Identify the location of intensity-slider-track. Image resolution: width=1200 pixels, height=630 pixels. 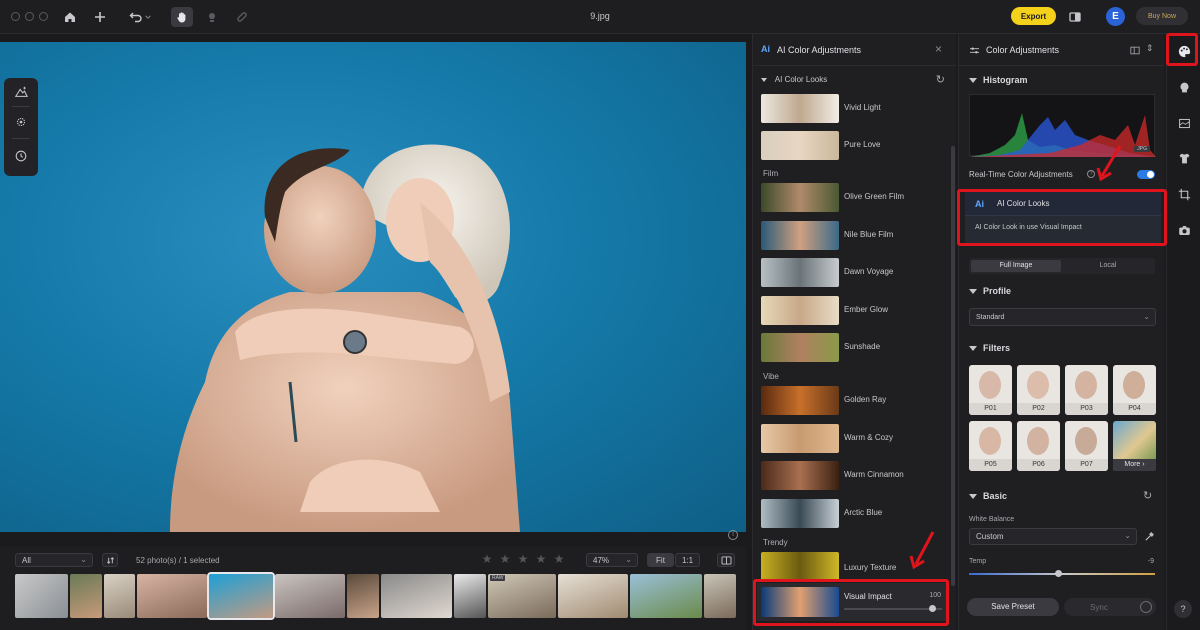
(893, 608).